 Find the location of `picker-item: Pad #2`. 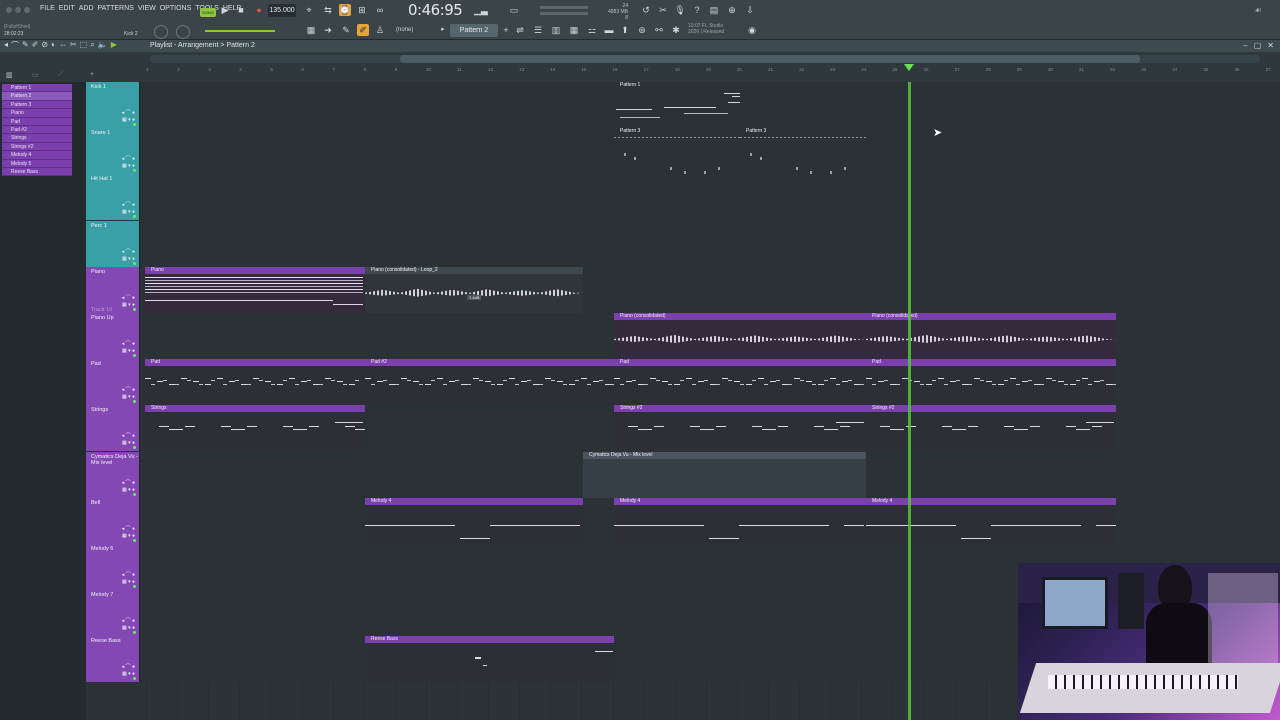

picker-item: Pad #2 is located at coordinates (37, 130).